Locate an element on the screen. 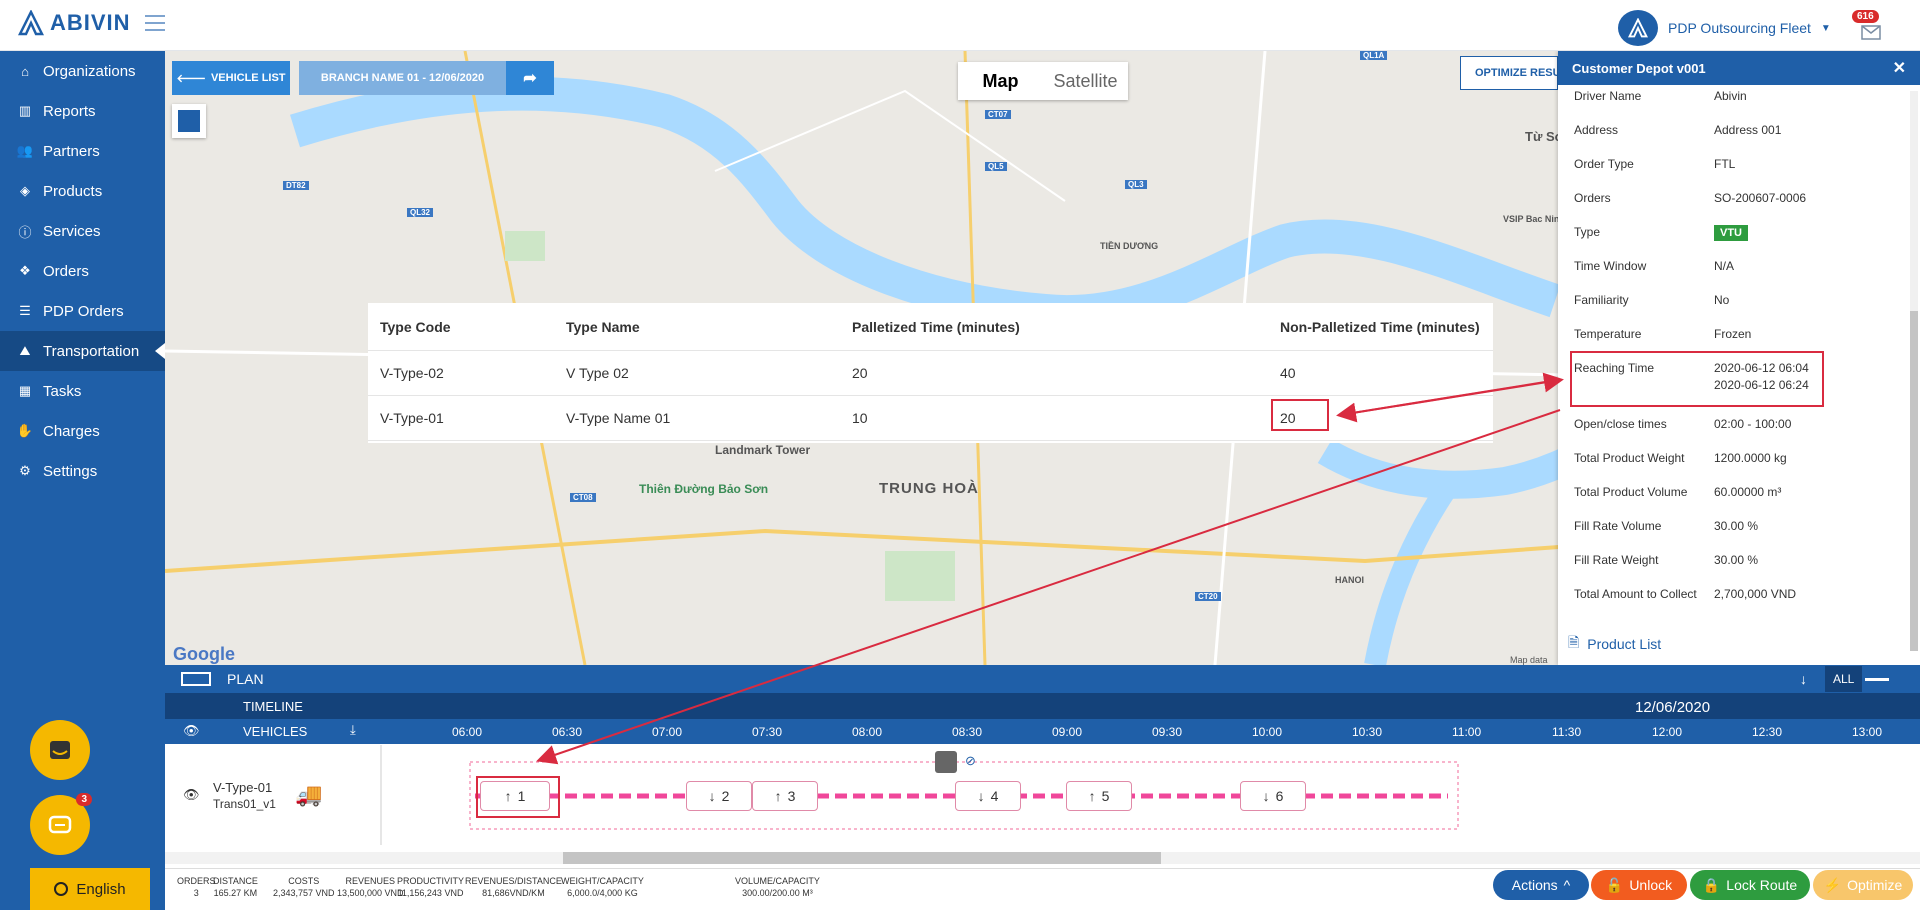 This screenshot has height=910, width=1920. map-label-tien-duong: TIỀN DƯƠNG is located at coordinates (1129, 246).